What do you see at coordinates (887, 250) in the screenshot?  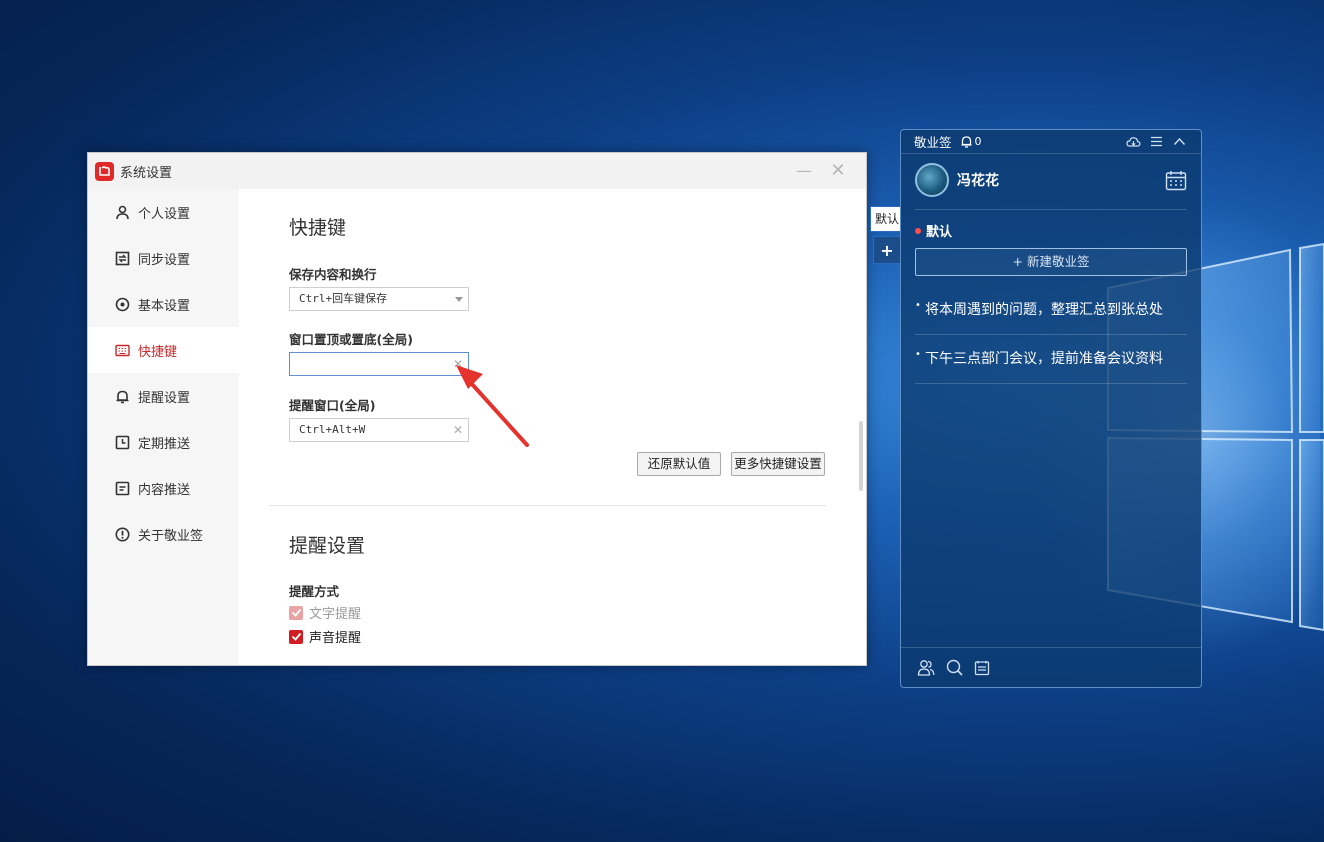 I see `add-tab-button: +` at bounding box center [887, 250].